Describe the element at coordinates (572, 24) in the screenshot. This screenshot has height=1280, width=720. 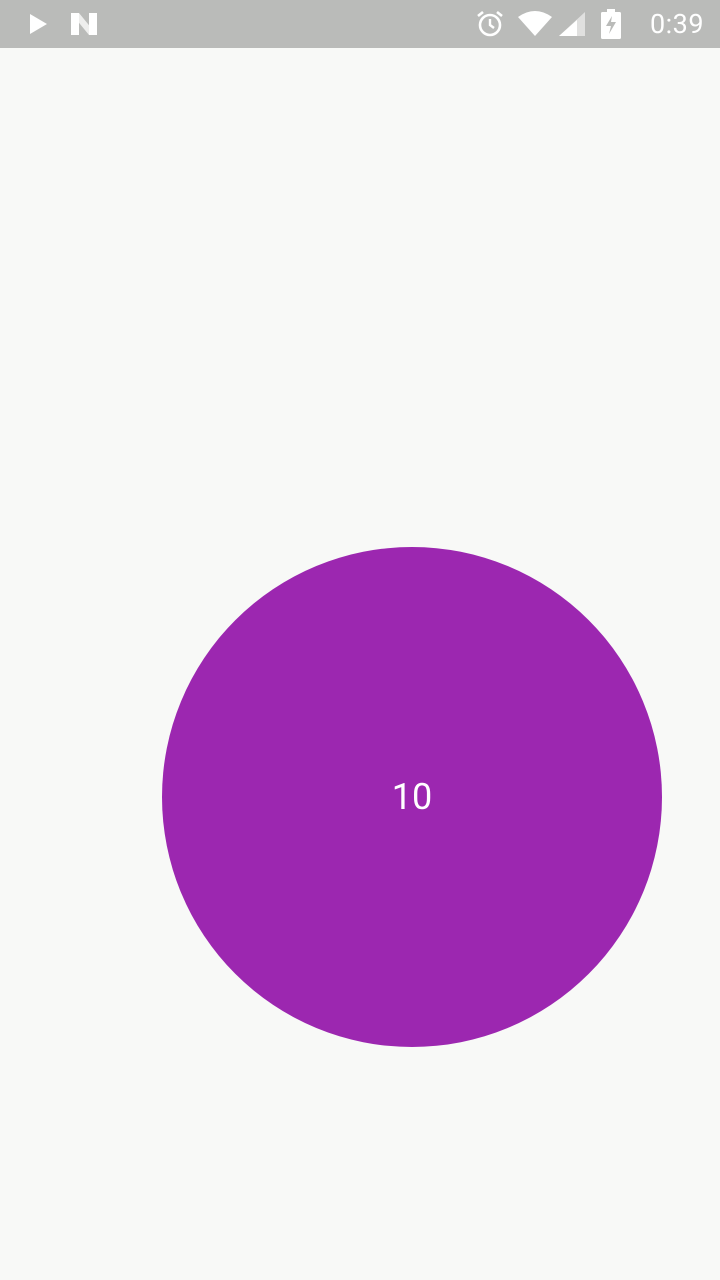
I see `signal-icon` at that location.